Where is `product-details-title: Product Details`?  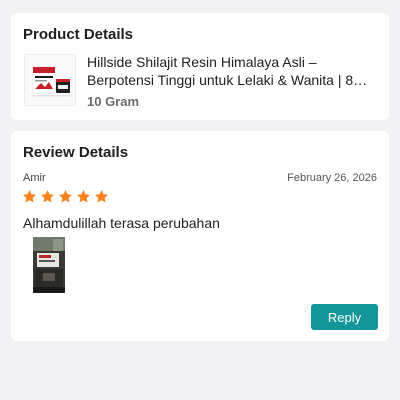 product-details-title: Product Details is located at coordinates (78, 34).